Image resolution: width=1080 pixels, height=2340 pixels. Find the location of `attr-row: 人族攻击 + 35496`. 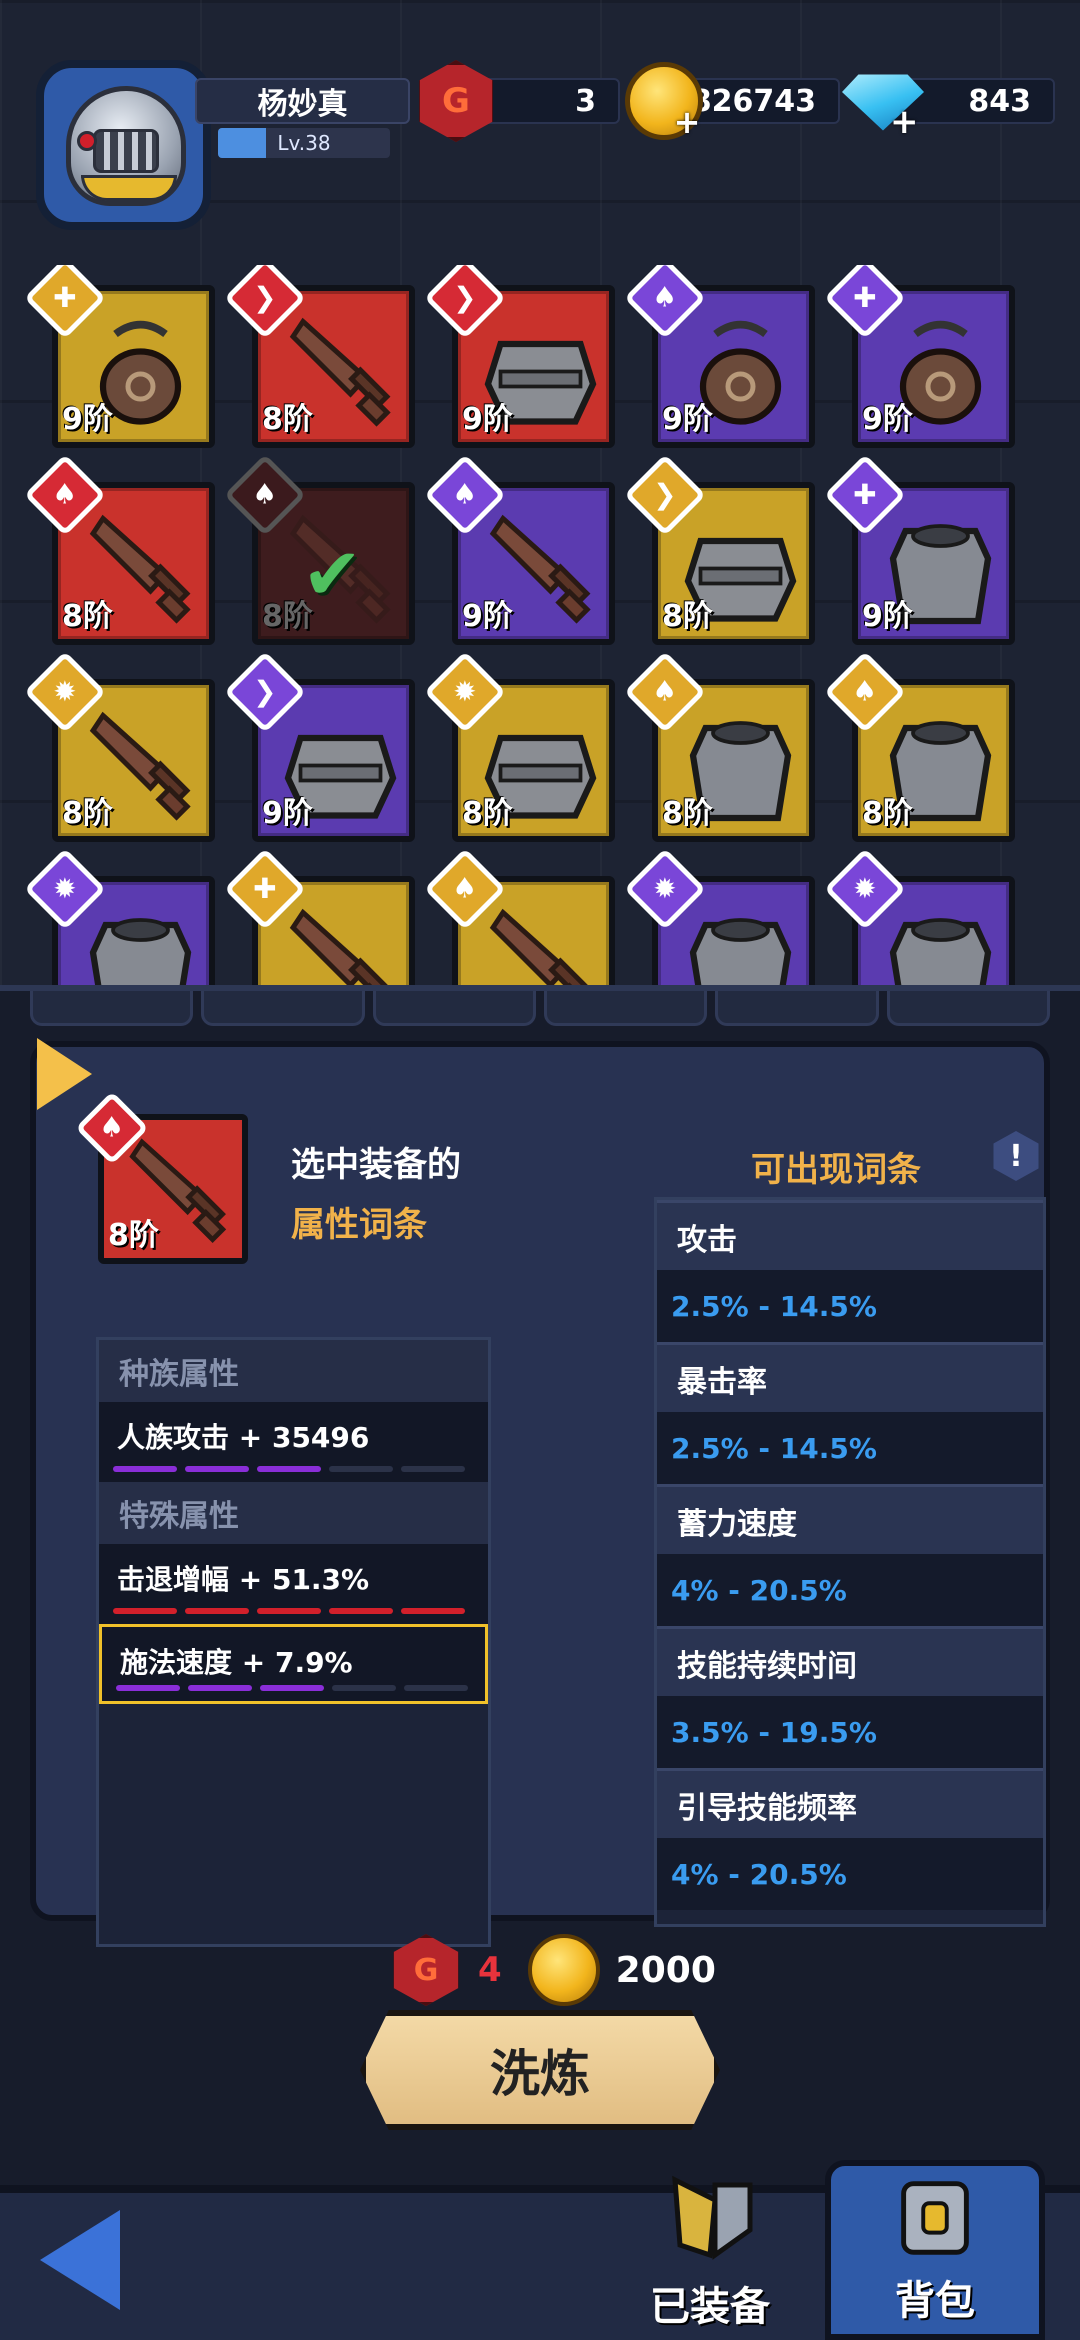

attr-row: 人族攻击 + 35496 is located at coordinates (293, 1442).